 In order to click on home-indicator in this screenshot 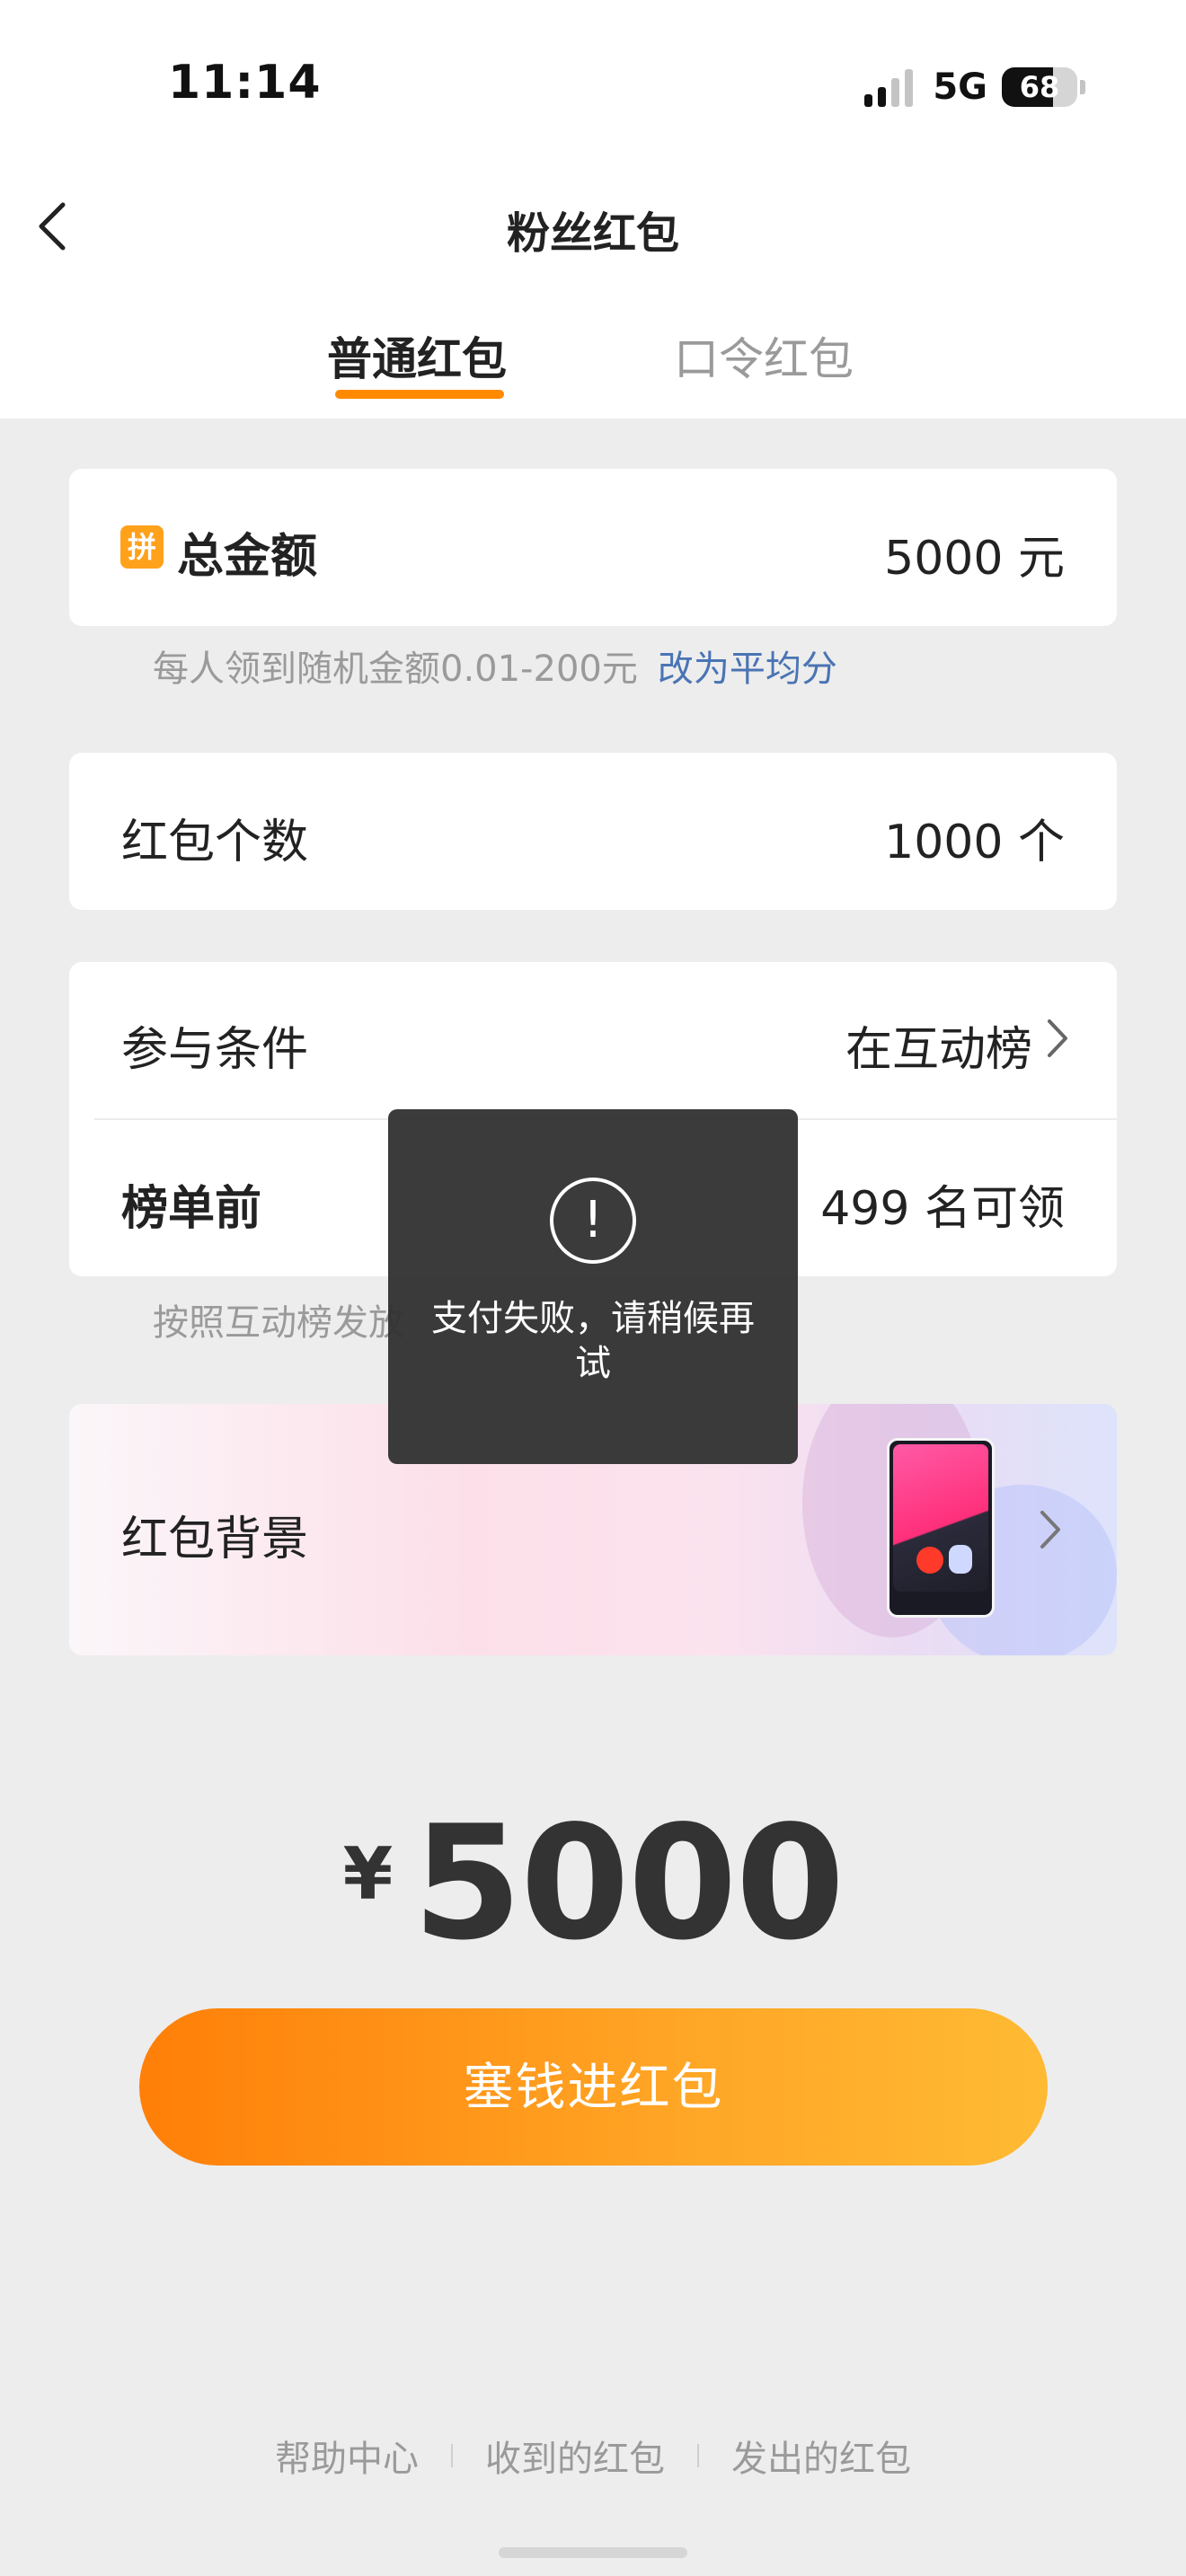, I will do `click(593, 2552)`.